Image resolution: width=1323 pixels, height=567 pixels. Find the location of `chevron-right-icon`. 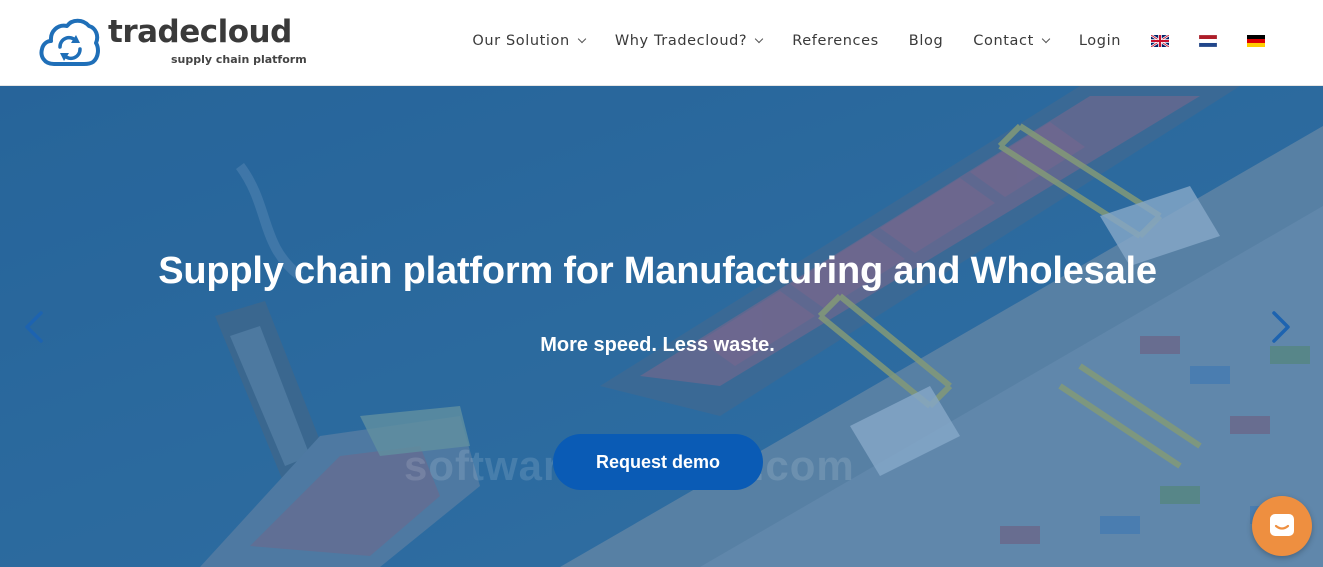

chevron-right-icon is located at coordinates (1281, 327).